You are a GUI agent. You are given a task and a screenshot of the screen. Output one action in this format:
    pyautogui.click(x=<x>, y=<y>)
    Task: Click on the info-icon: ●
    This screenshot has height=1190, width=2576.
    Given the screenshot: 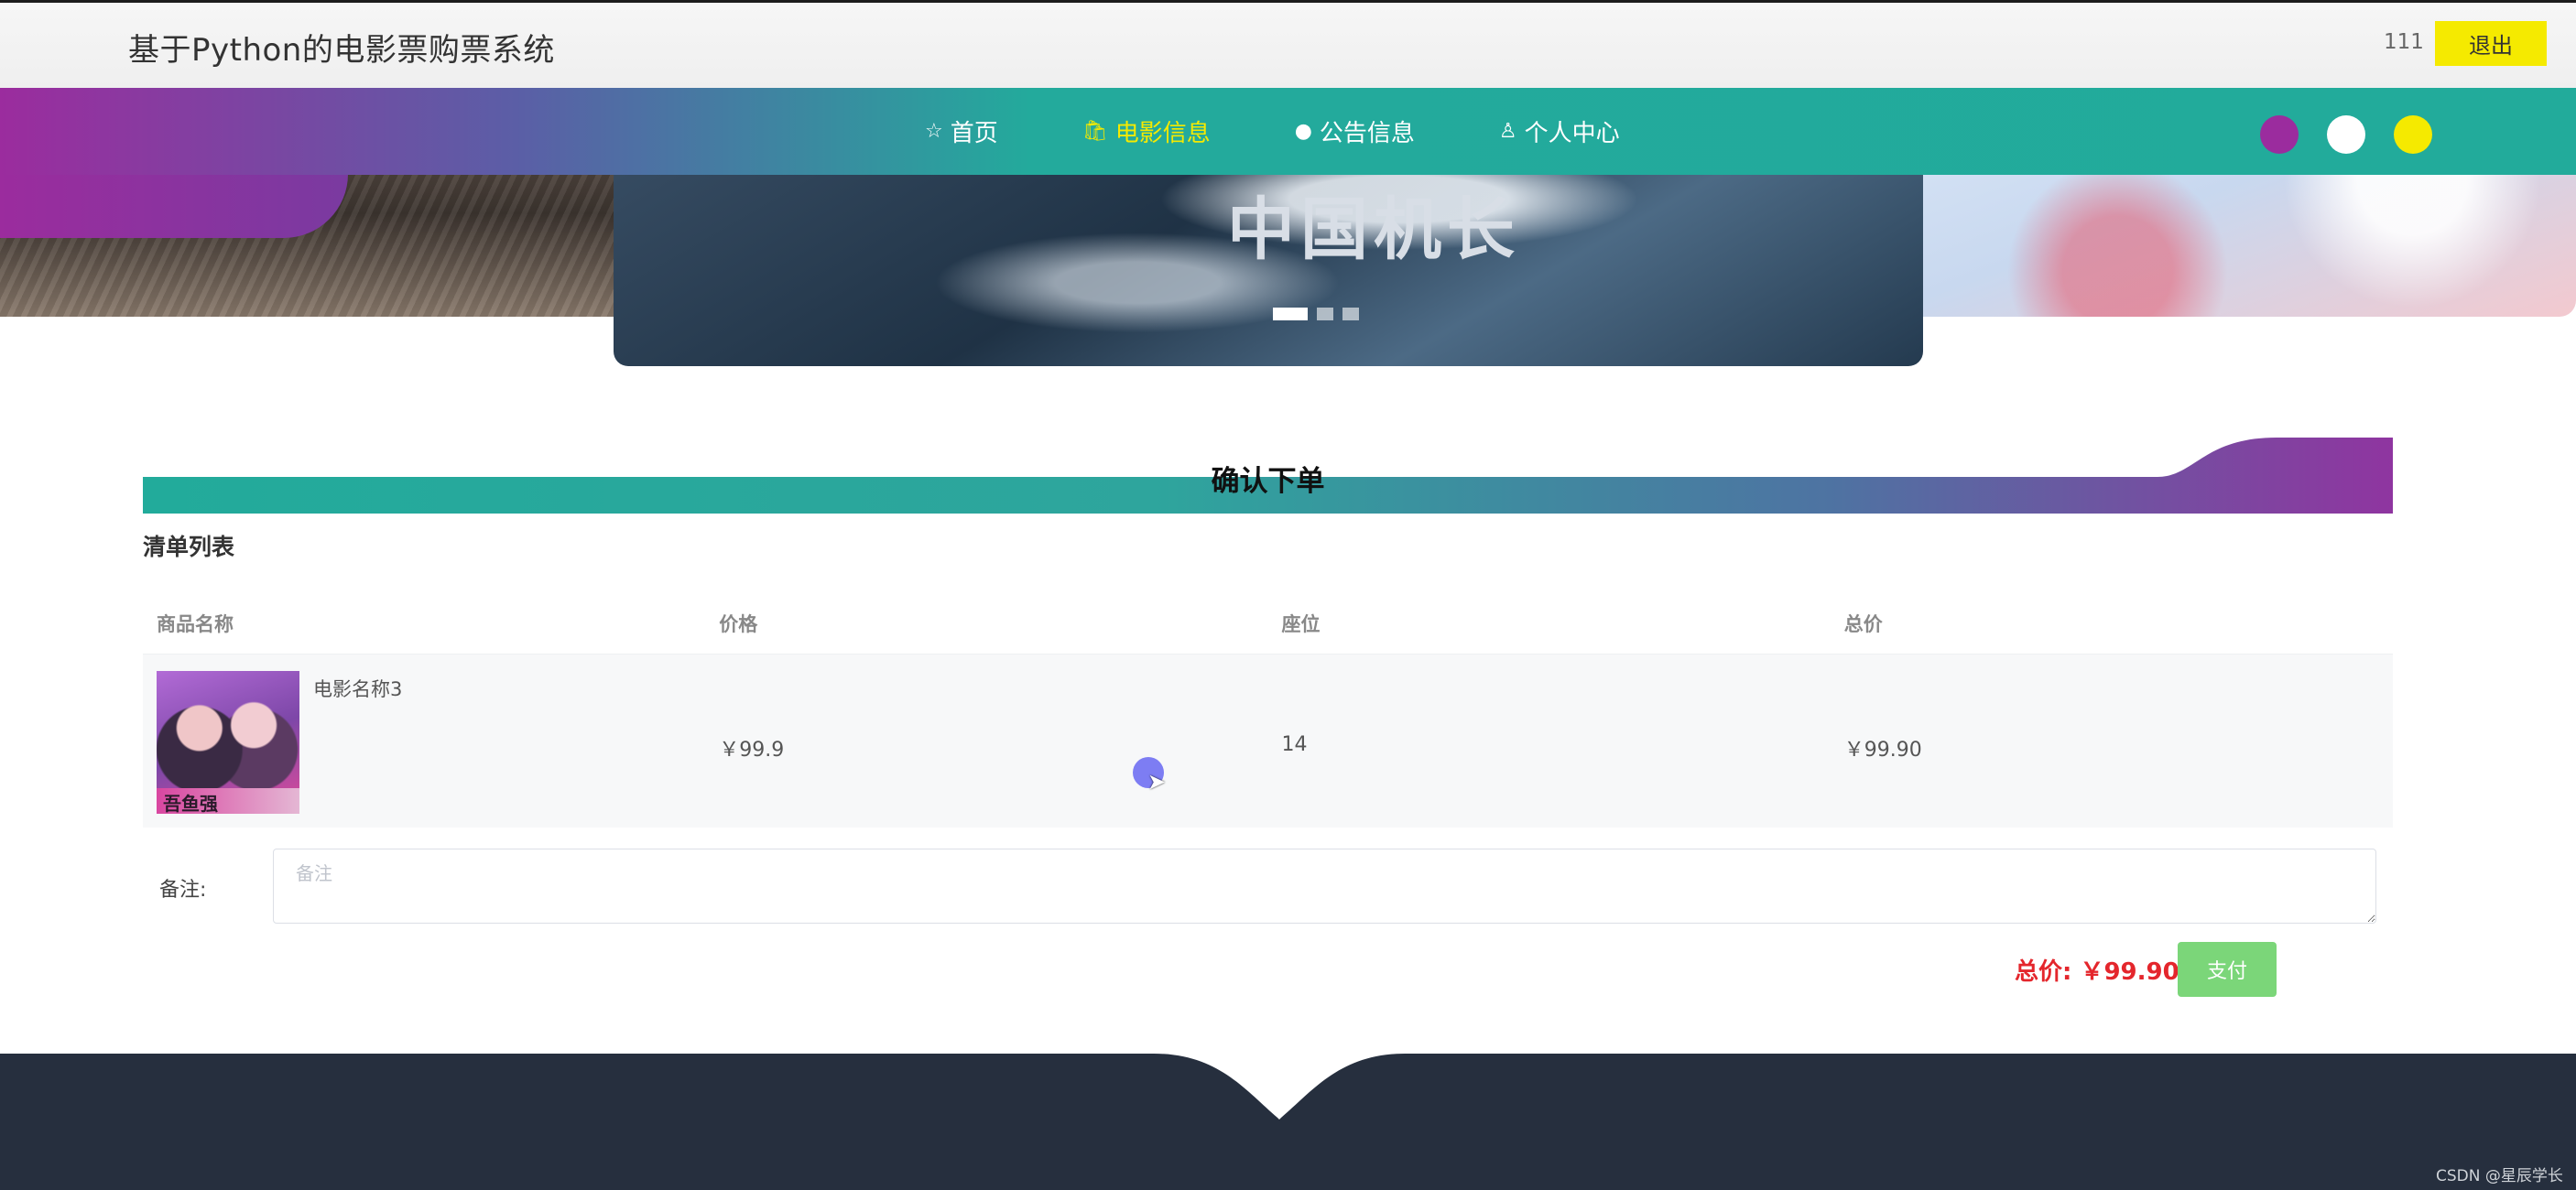 What is the action you would take?
    pyautogui.click(x=1303, y=131)
    